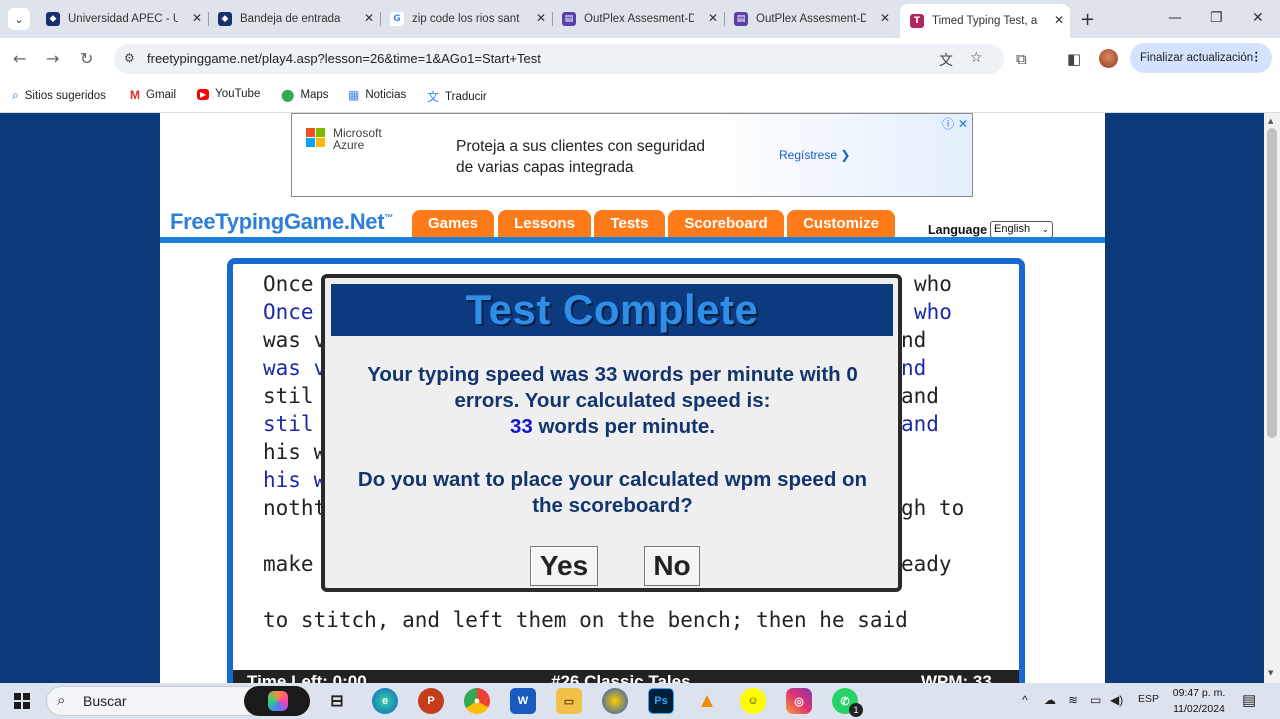 The width and height of the screenshot is (1280, 719). I want to click on onedrive-cloud-icon: ☁, so click(1050, 700).